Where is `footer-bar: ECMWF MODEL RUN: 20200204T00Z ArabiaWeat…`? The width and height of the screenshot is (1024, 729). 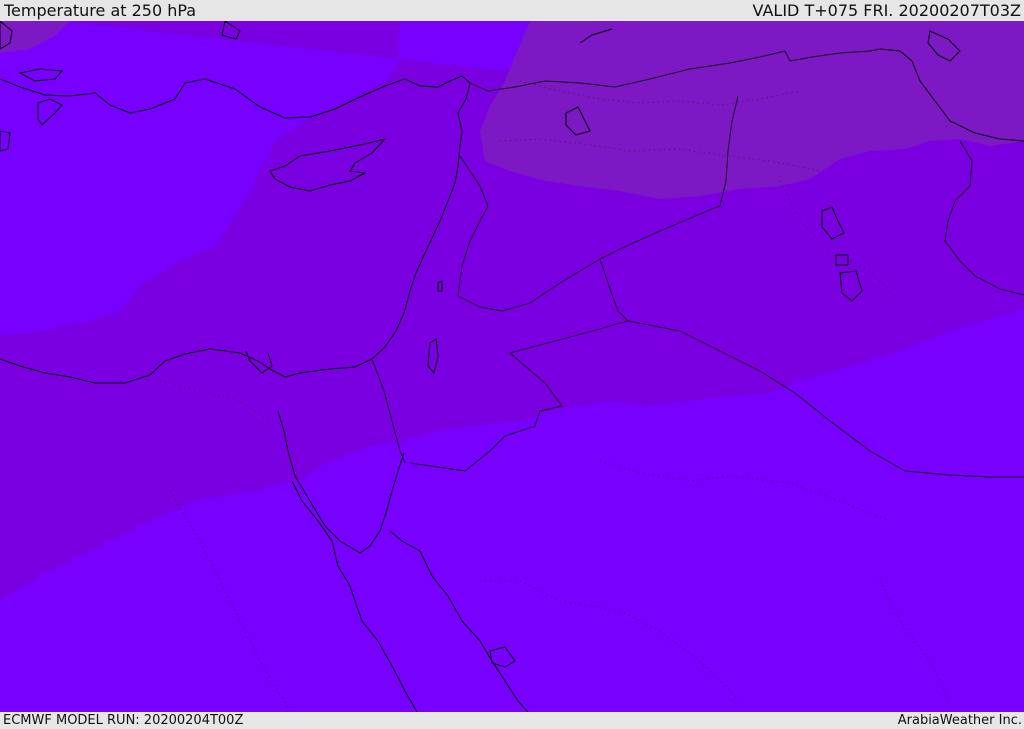
footer-bar: ECMWF MODEL RUN: 20200204T00Z ArabiaWeat… is located at coordinates (512, 720).